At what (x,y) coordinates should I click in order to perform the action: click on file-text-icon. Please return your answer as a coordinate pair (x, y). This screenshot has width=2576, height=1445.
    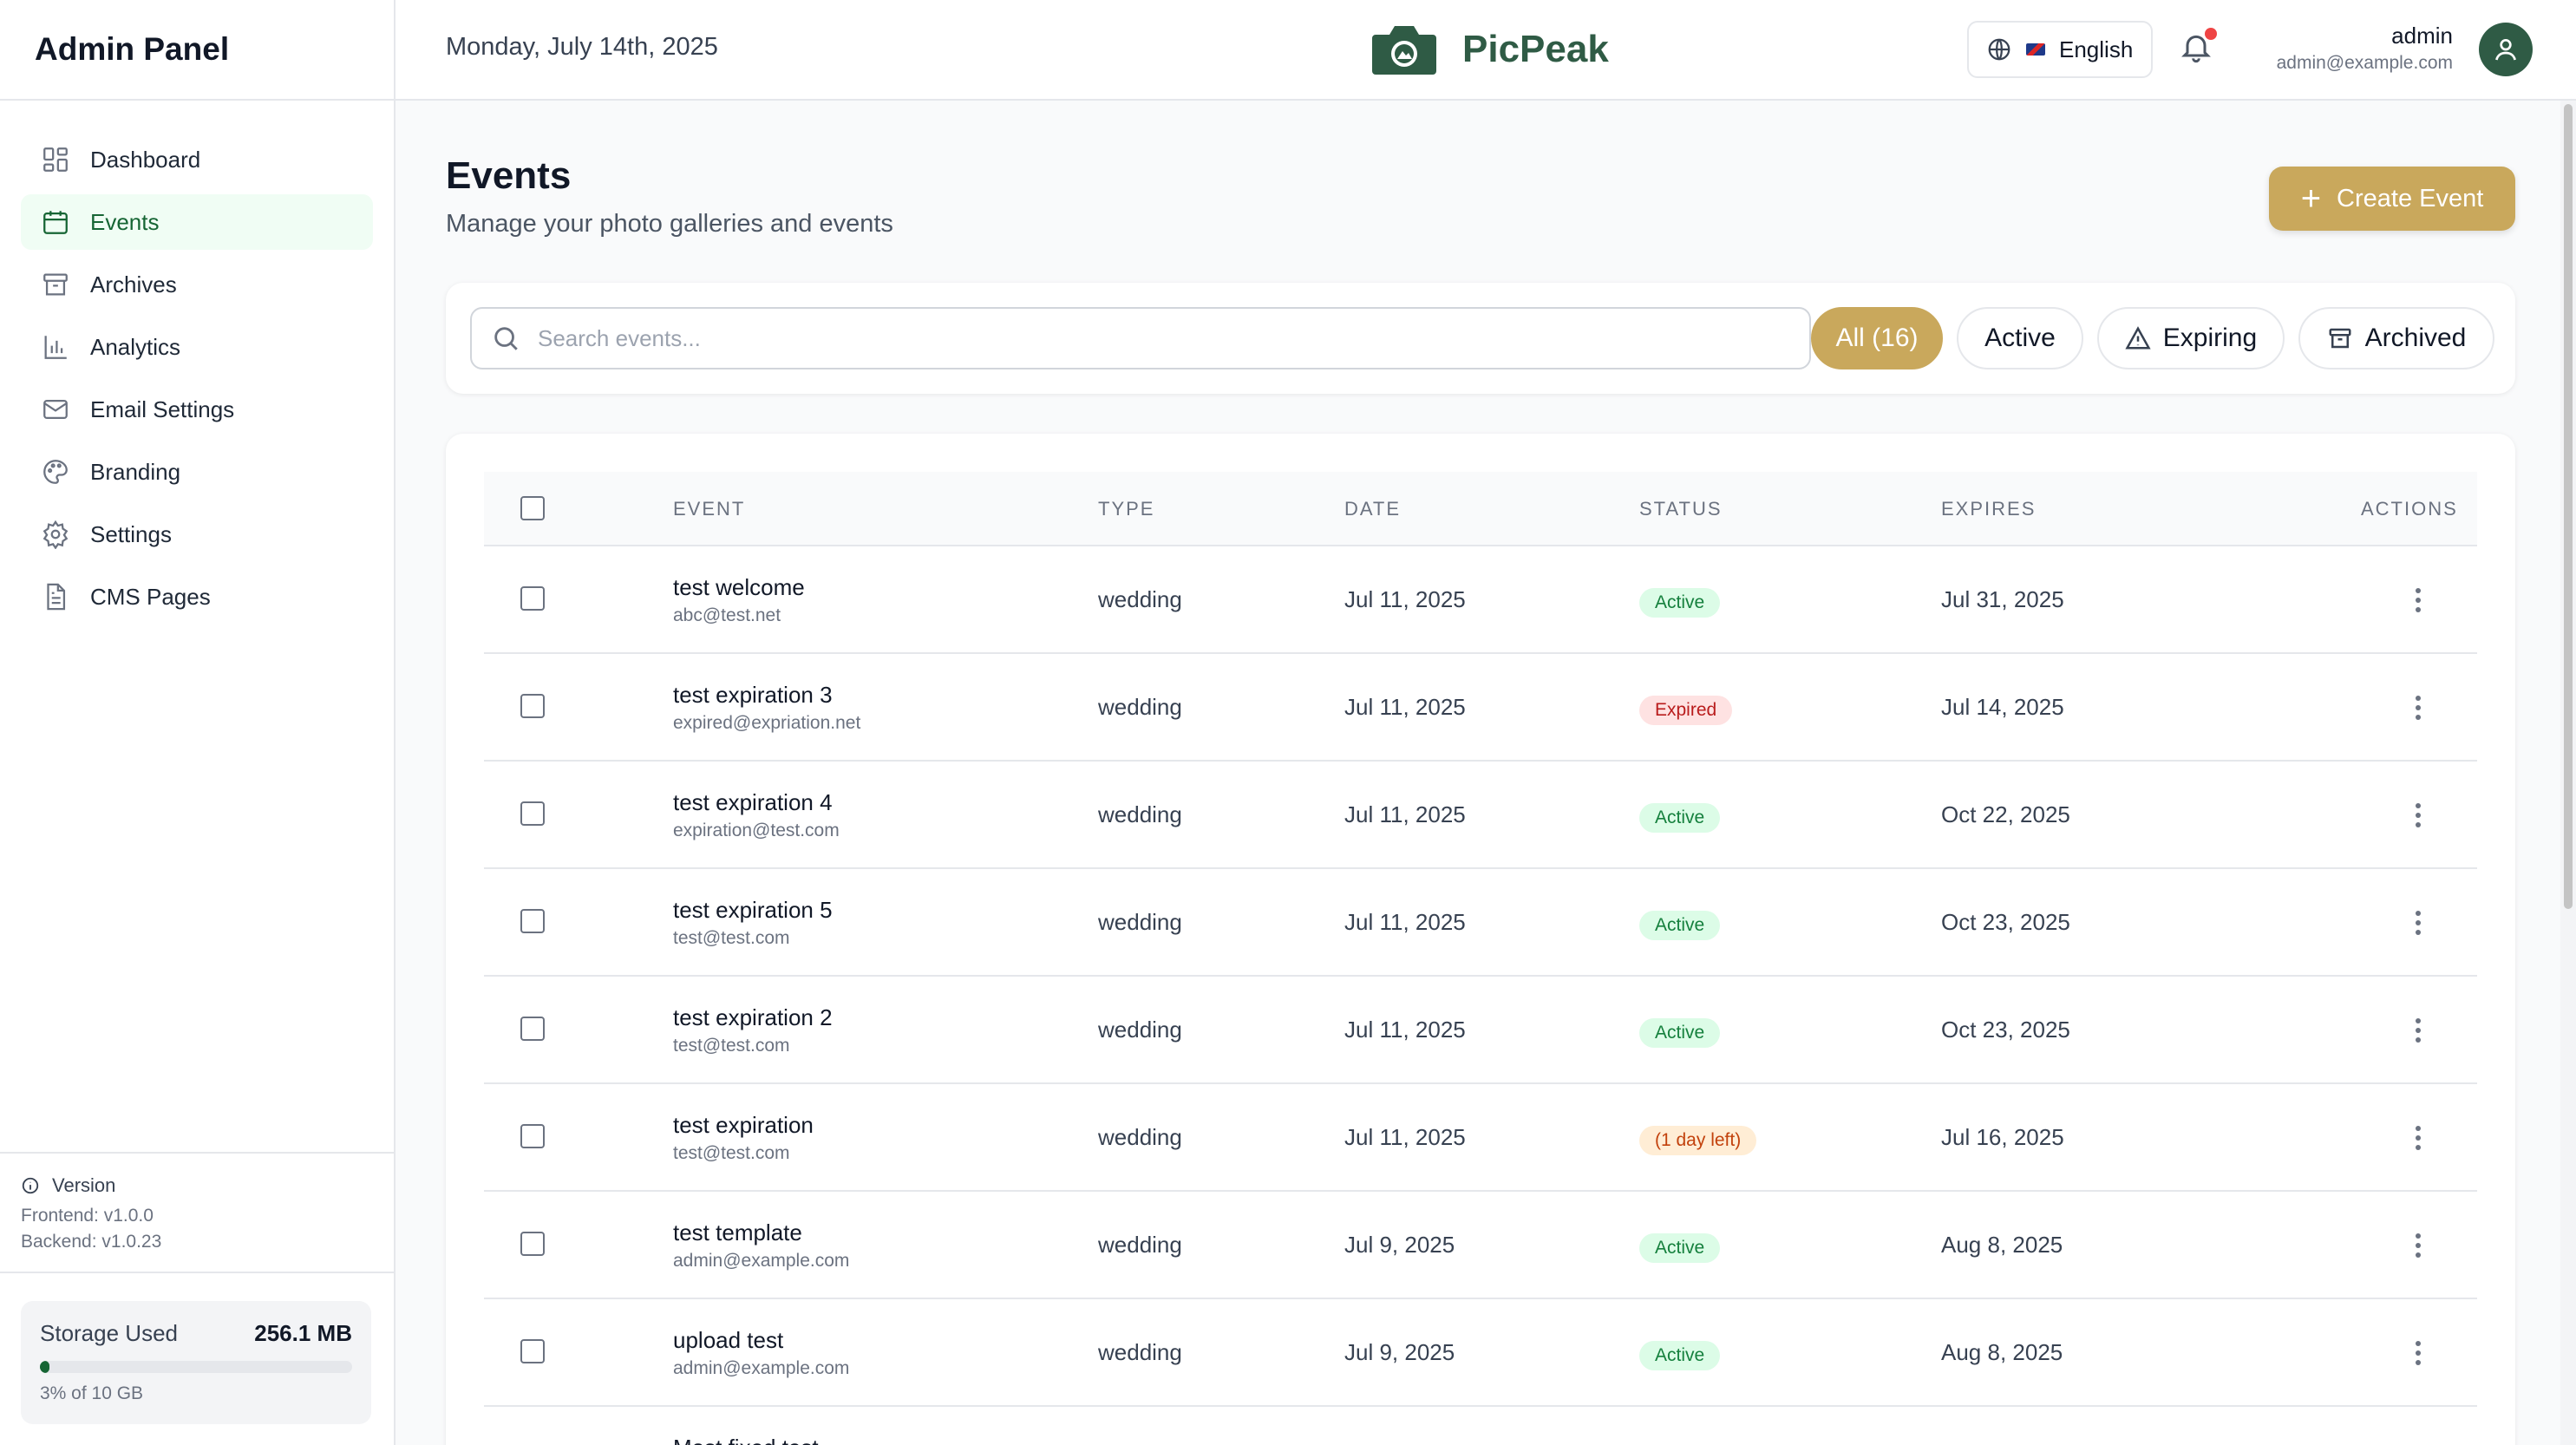
    Looking at the image, I should click on (55, 596).